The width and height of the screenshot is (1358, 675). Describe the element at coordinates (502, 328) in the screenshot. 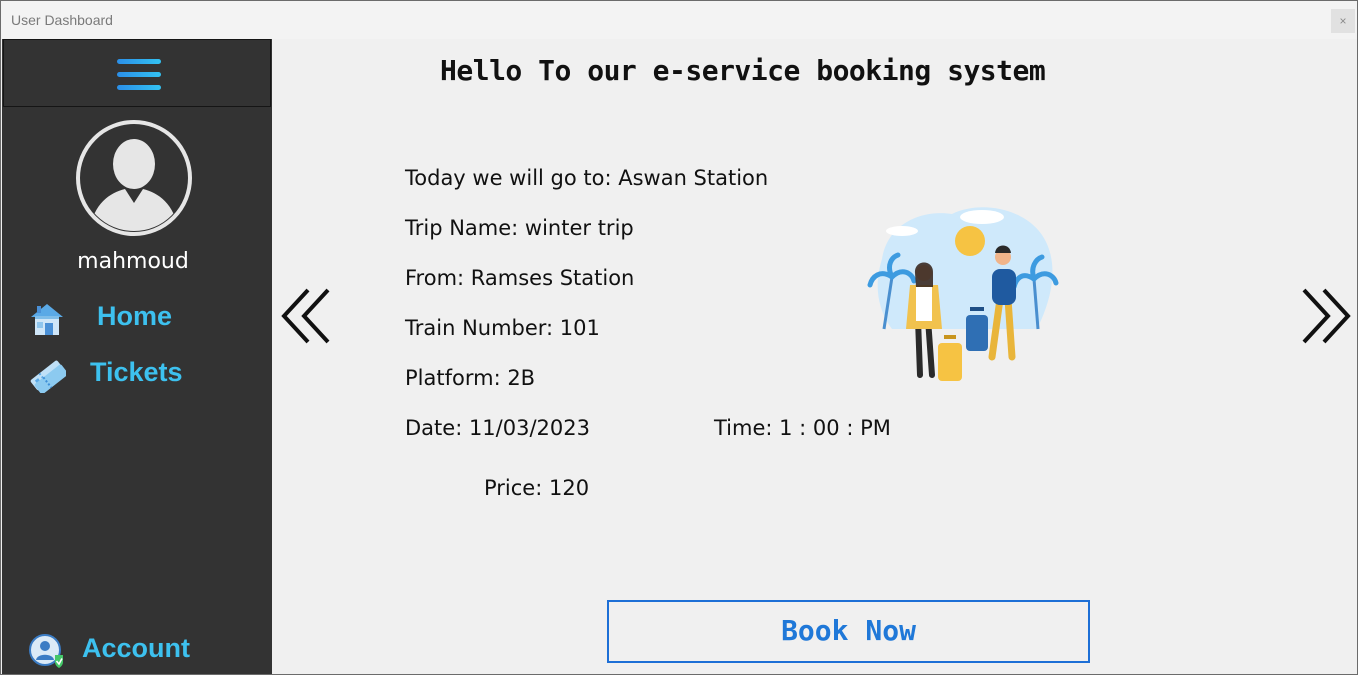

I see `train-number-text: Train Number: 101` at that location.